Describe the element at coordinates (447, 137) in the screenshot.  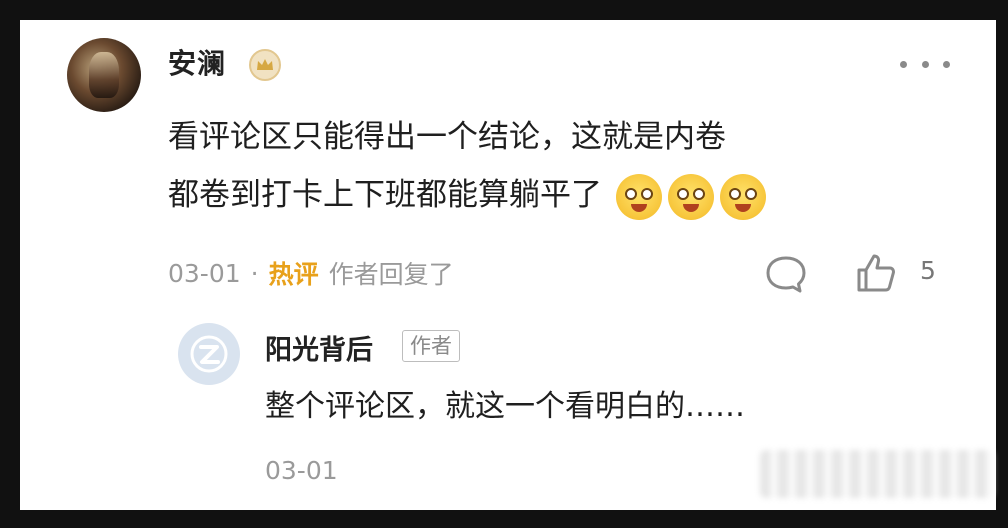
I see `comment-text-line: 看评论区只能得出一个结论，这就是内卷` at that location.